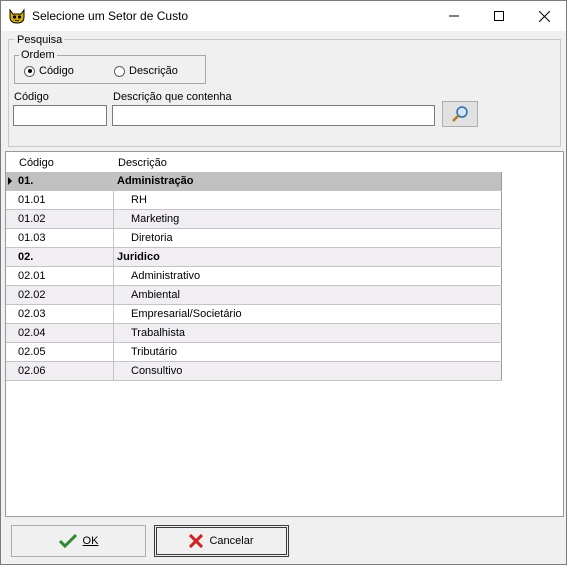  Describe the element at coordinates (64, 371) in the screenshot. I see `cell-code: 02.06` at that location.